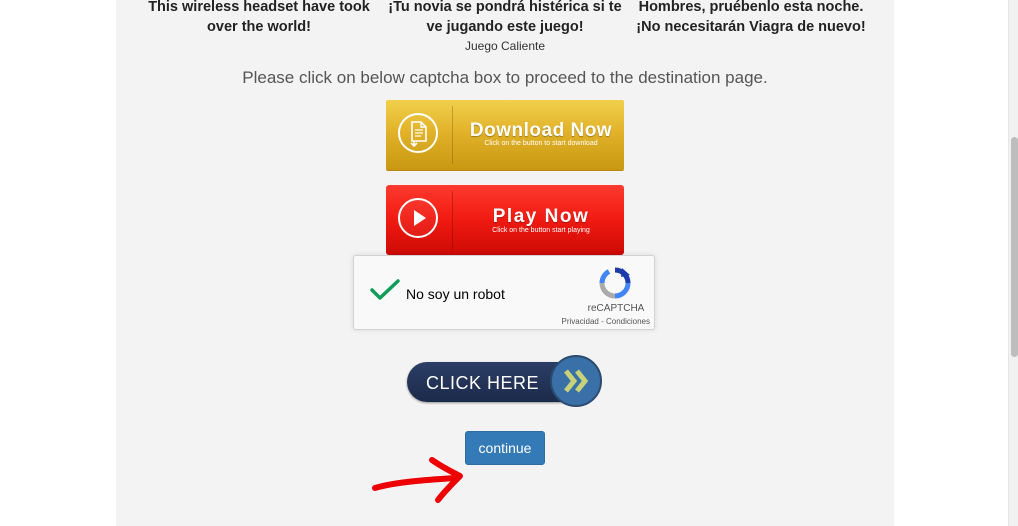 This screenshot has height=526, width=1018. I want to click on play-now-subtitle: Click on the button start playing, so click(541, 230).